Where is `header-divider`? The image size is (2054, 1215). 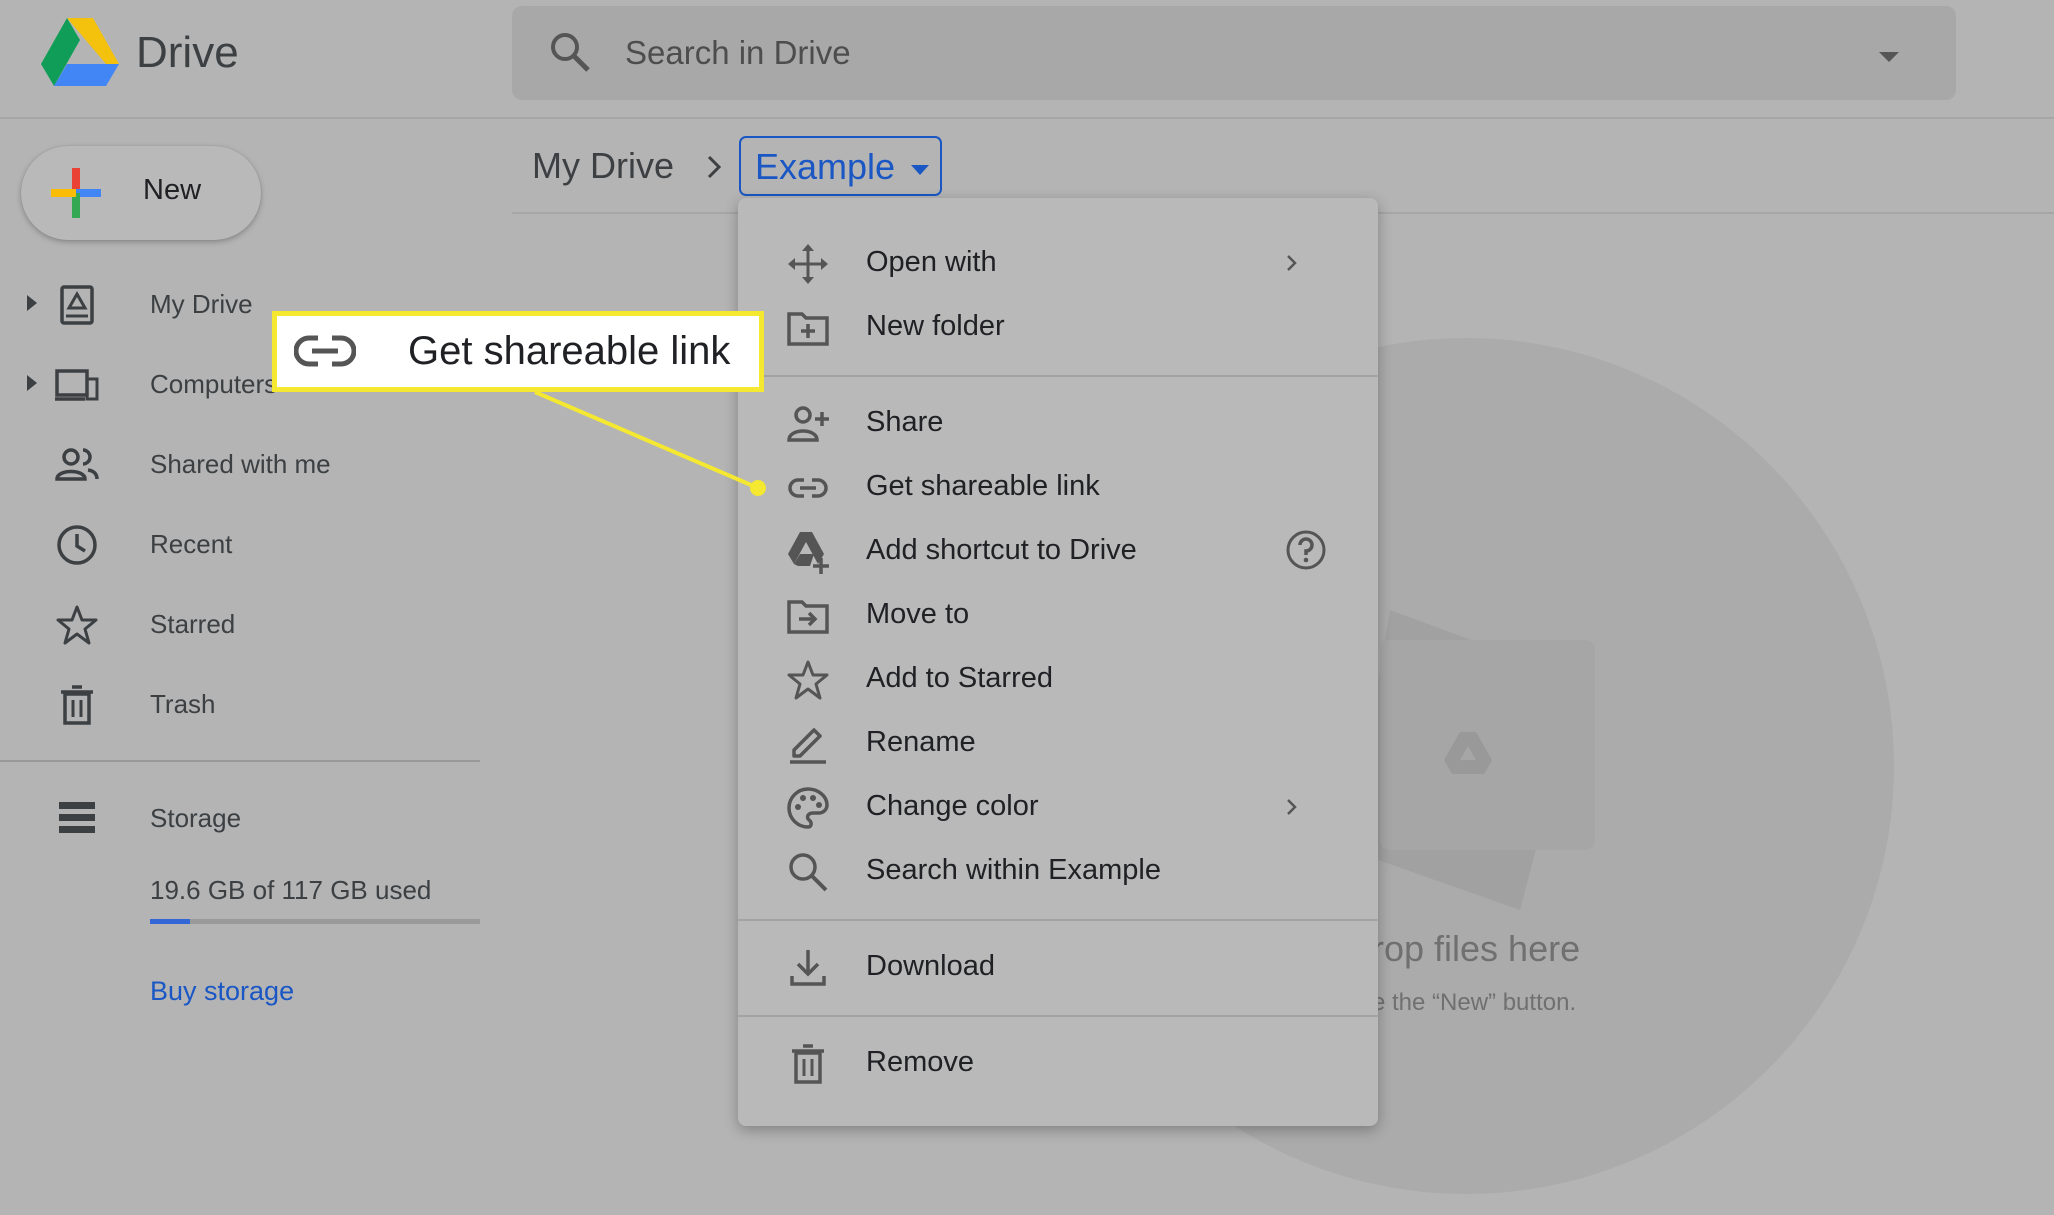
header-divider is located at coordinates (1027, 118).